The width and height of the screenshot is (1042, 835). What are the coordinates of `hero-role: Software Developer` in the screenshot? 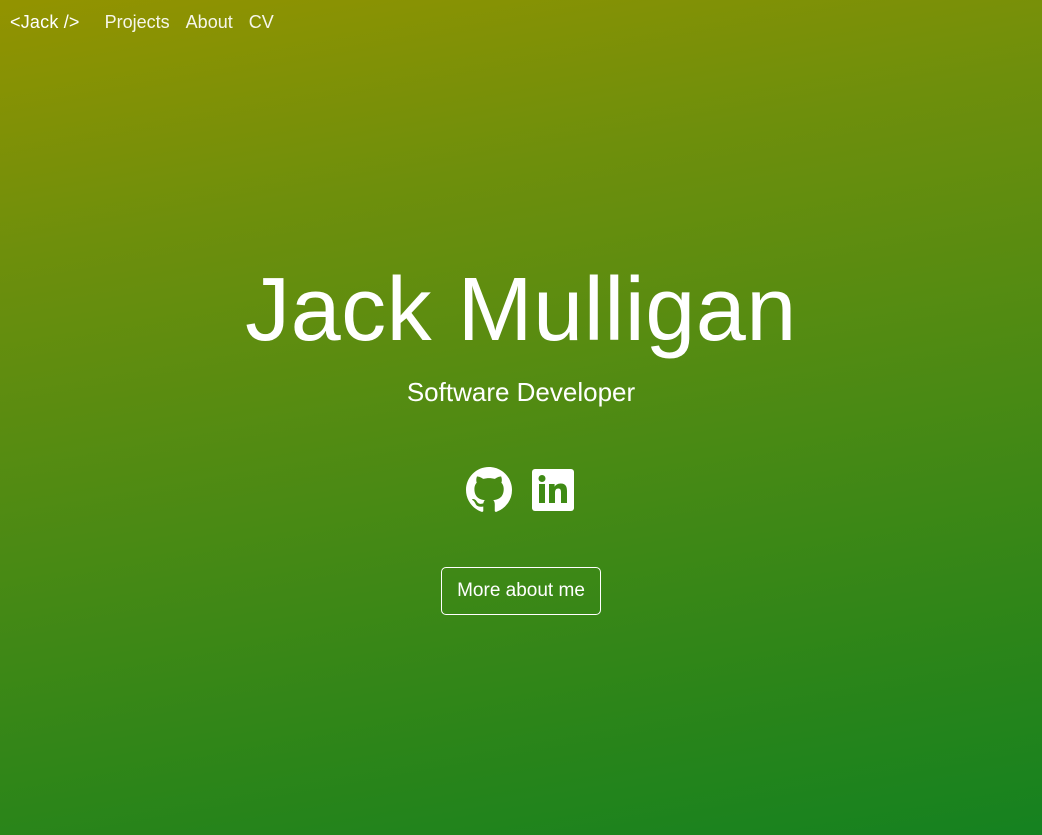 It's located at (521, 392).